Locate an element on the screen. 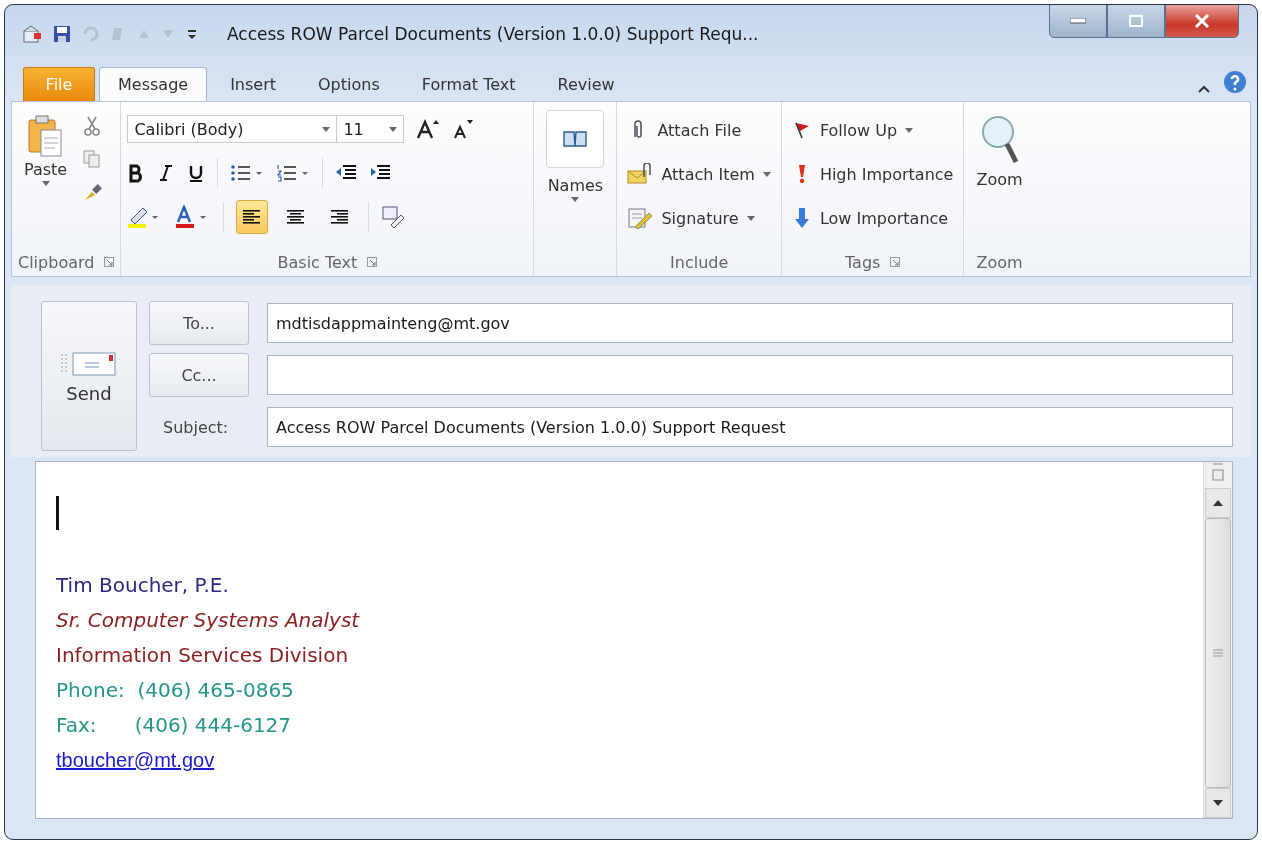 This screenshot has width=1262, height=852. help-icon is located at coordinates (1235, 82).